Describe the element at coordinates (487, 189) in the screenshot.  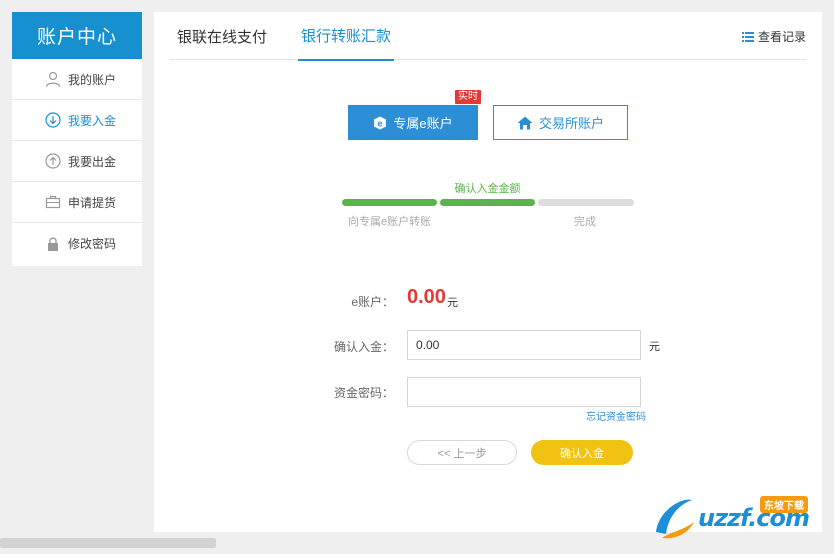
I see `step-current-label: 确认入金金额` at that location.